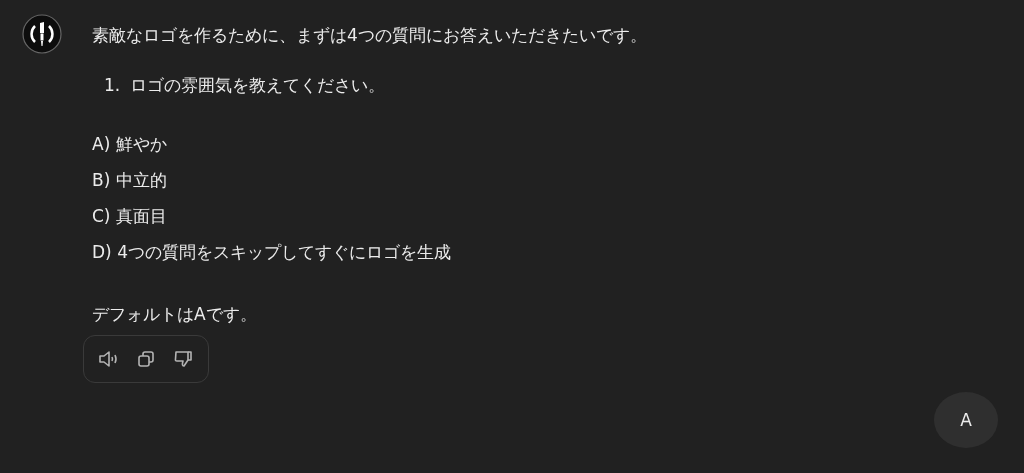  I want to click on intro-text: 素敵なロゴを作るために、まずは4つの質問にお答えいただきたいです。, so click(369, 35).